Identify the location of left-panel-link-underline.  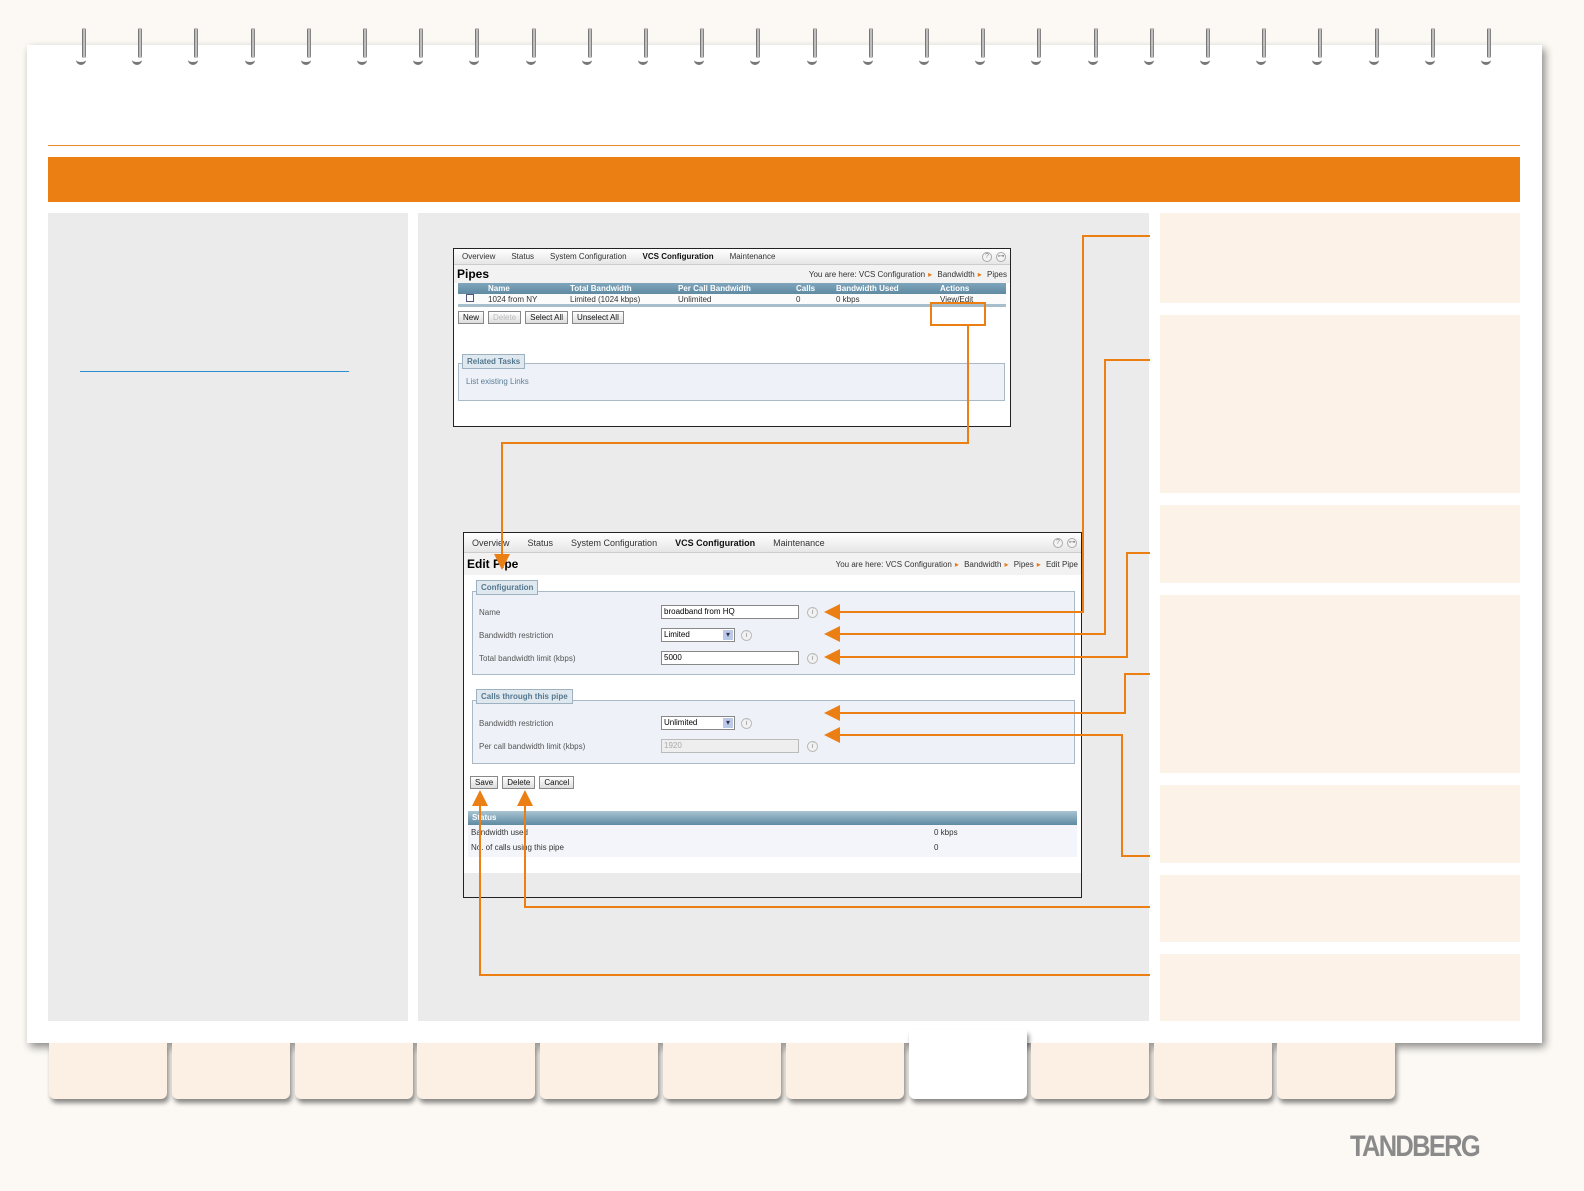
(214, 371).